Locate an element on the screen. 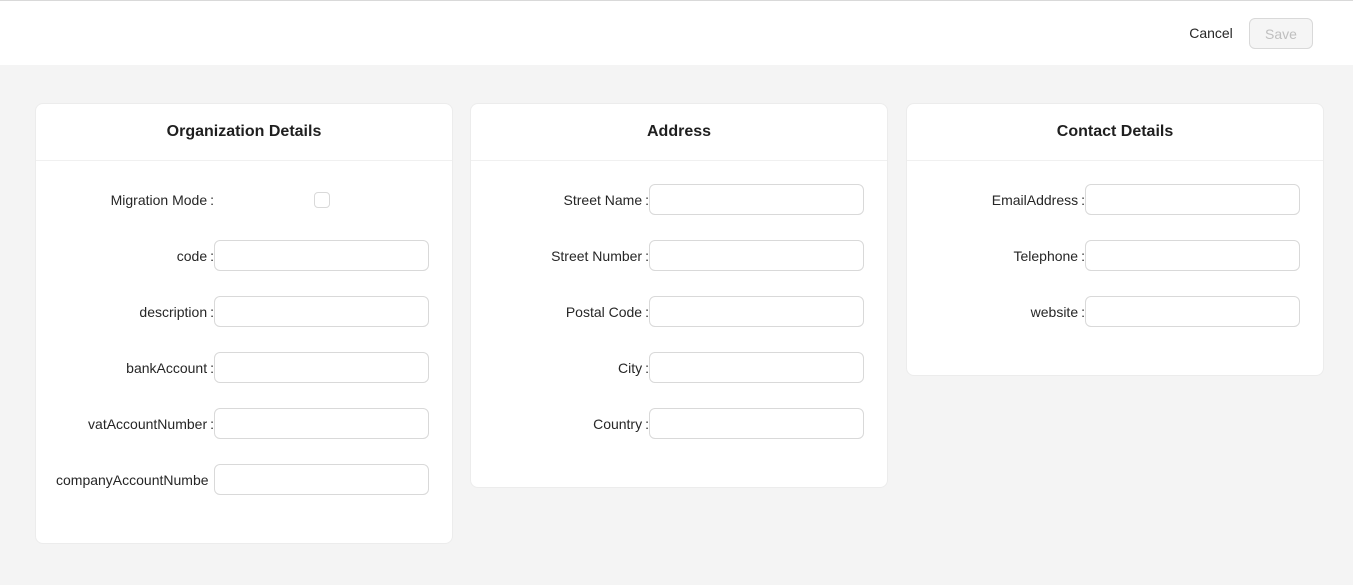 This screenshot has width=1353, height=585. form-row-country: Country: is located at coordinates (679, 424).